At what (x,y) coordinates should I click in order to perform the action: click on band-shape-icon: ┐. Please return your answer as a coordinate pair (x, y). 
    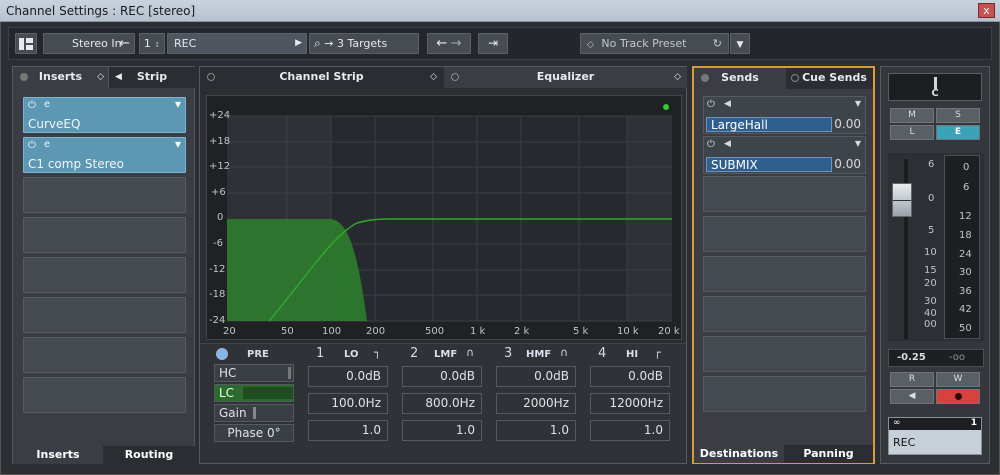
    Looking at the image, I should click on (377, 352).